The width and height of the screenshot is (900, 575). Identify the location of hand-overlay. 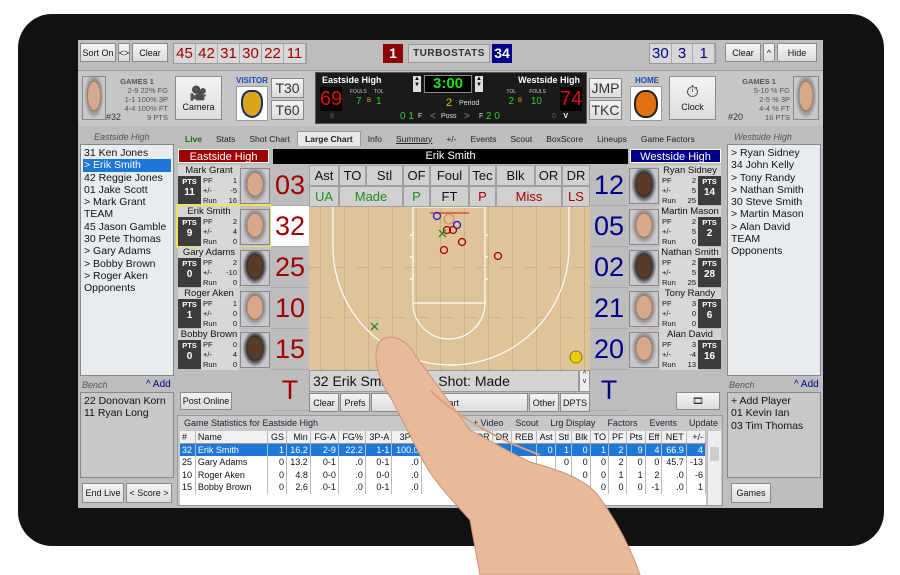
(508, 455).